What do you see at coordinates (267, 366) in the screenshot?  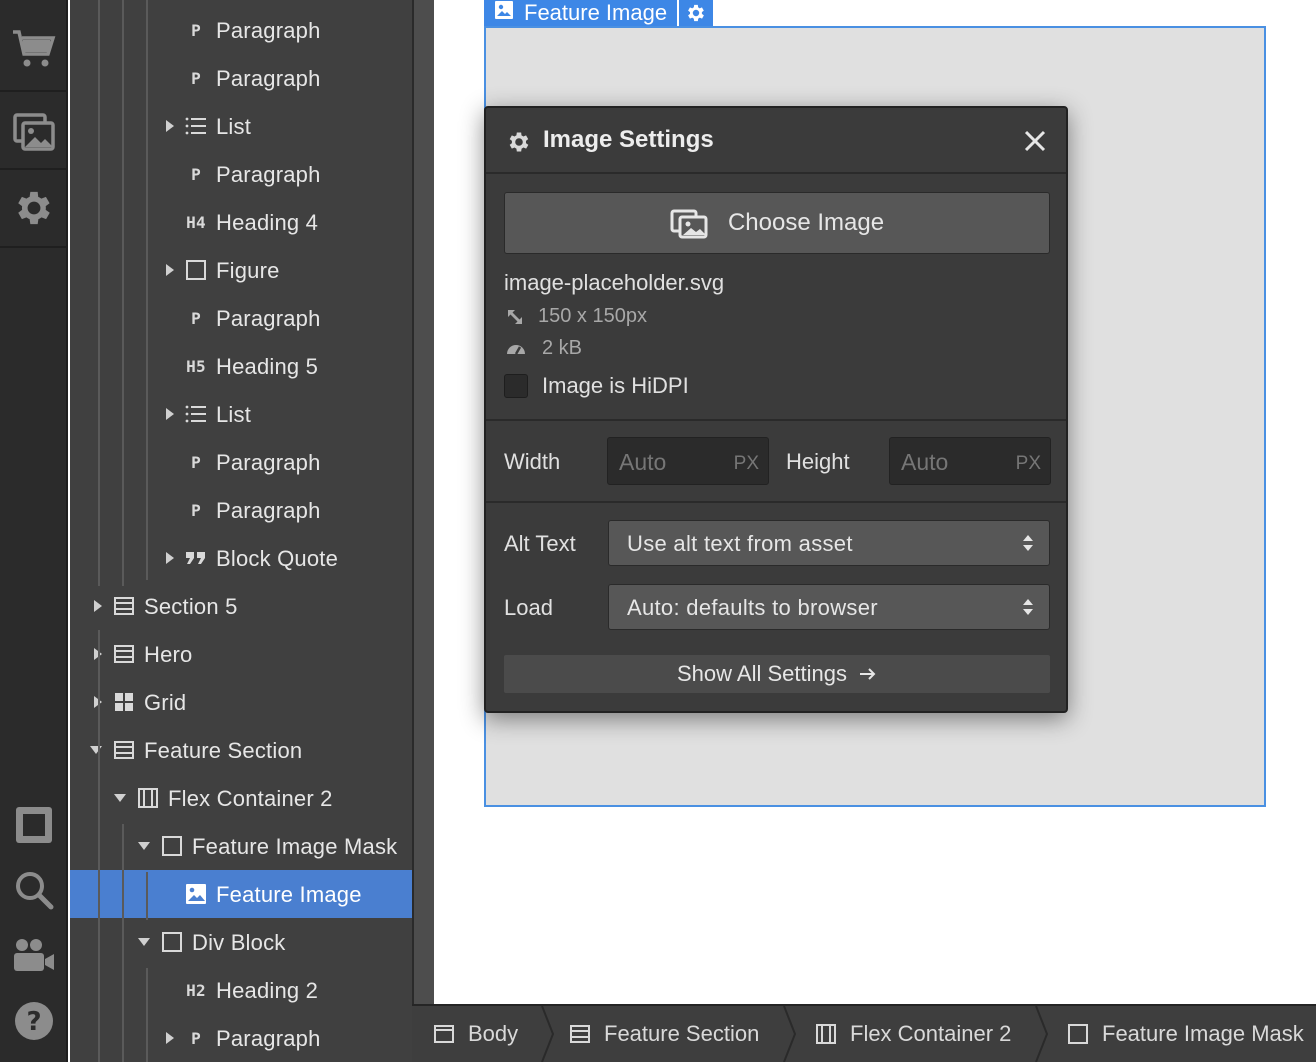 I see `navigator-item-label: Heading 5` at bounding box center [267, 366].